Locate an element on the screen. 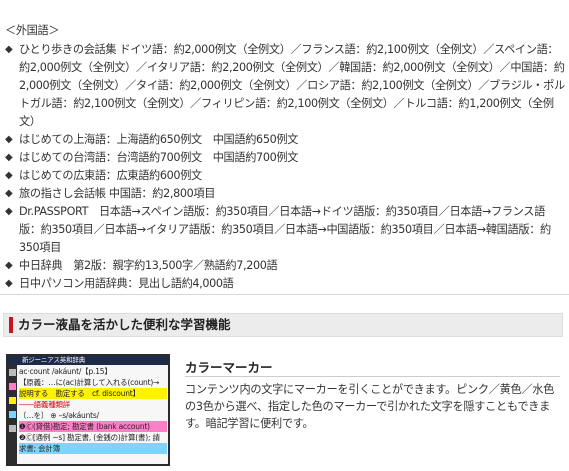  screen-topbar: 新ジーニアス英和辞典 is located at coordinates (88, 360).